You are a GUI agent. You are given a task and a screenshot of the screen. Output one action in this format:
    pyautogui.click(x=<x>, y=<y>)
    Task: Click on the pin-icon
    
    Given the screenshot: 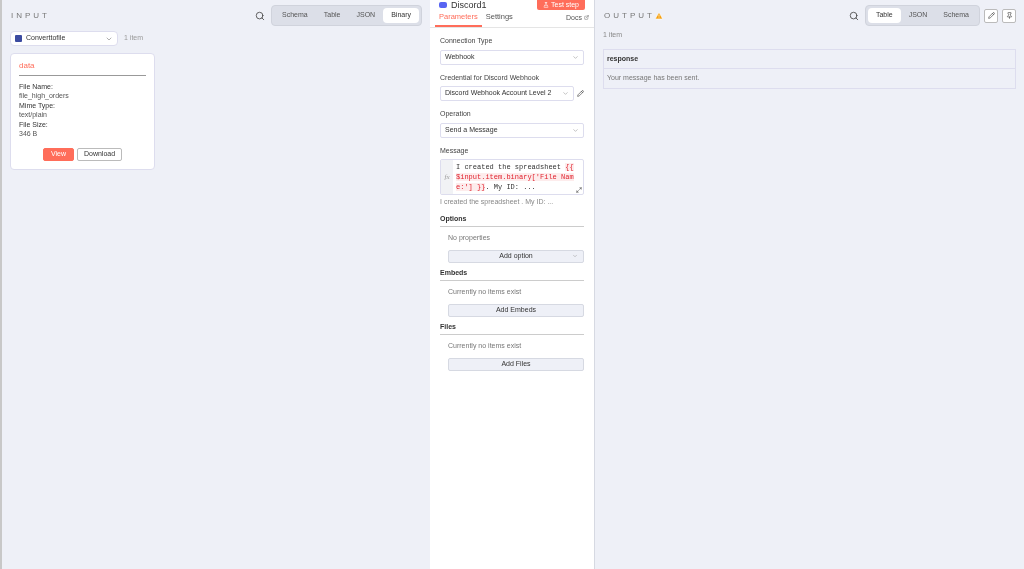 What is the action you would take?
    pyautogui.click(x=1009, y=15)
    